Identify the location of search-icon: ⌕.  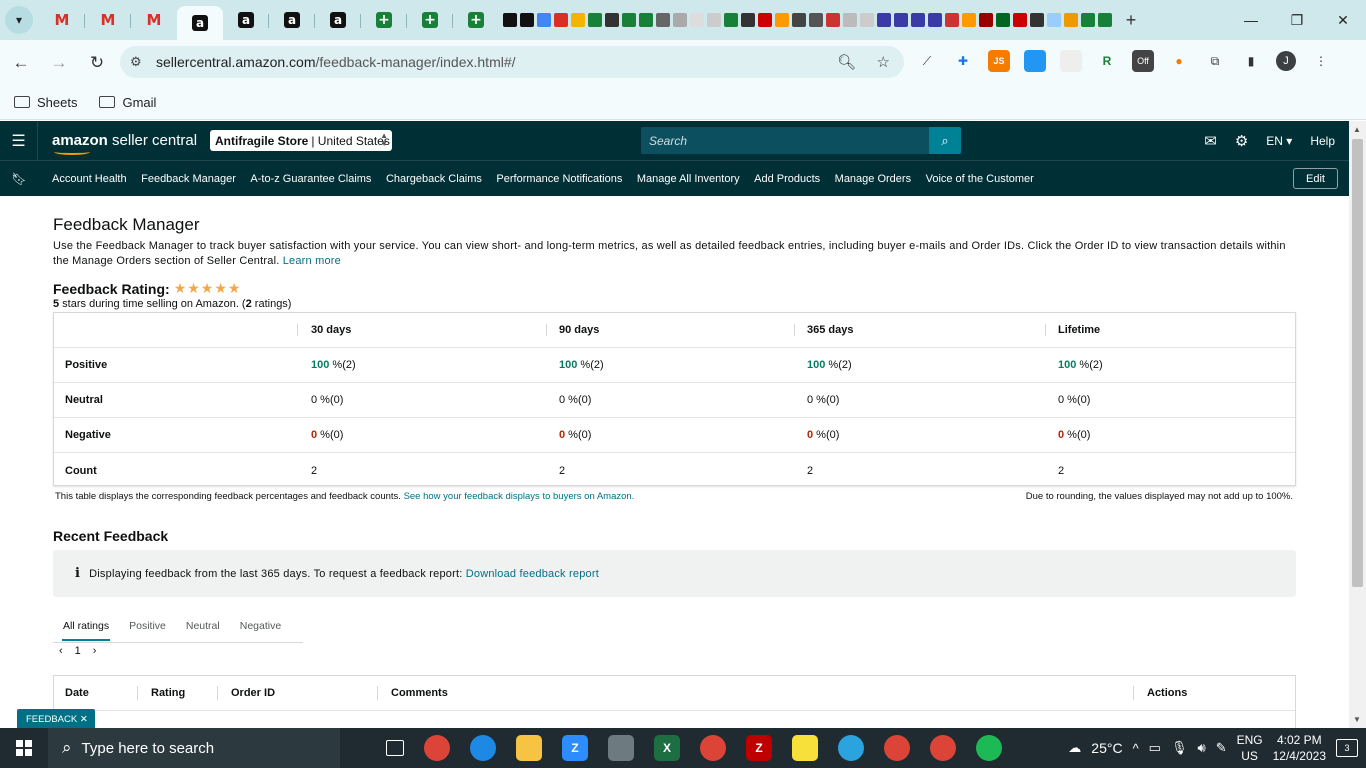
(945, 140).